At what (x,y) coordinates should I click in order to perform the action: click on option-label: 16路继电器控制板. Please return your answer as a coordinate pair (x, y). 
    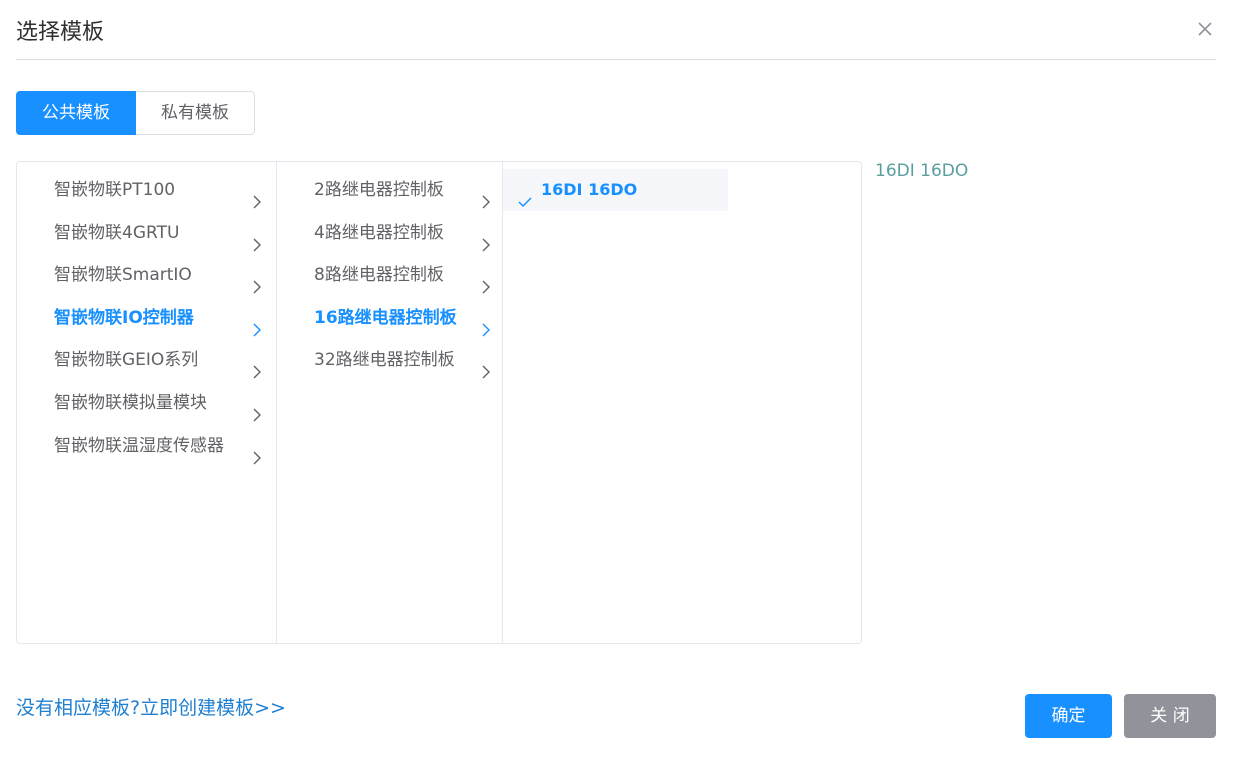
    Looking at the image, I should click on (385, 317).